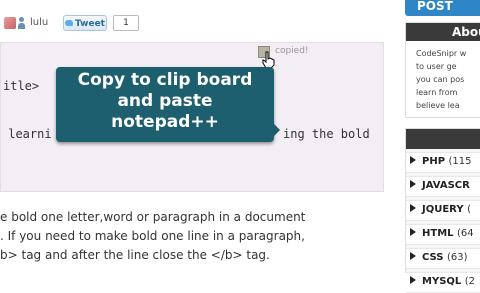 Image resolution: width=480 pixels, height=293 pixels. I want to click on tooltip-line: Copy to clip board, so click(165, 80).